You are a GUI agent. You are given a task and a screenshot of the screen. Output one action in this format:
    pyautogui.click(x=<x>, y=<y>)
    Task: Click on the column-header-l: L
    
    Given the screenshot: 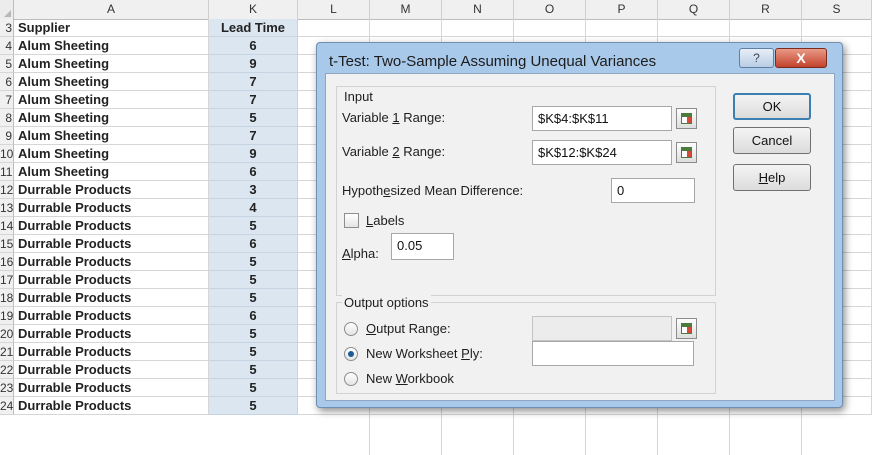 What is the action you would take?
    pyautogui.click(x=334, y=9)
    